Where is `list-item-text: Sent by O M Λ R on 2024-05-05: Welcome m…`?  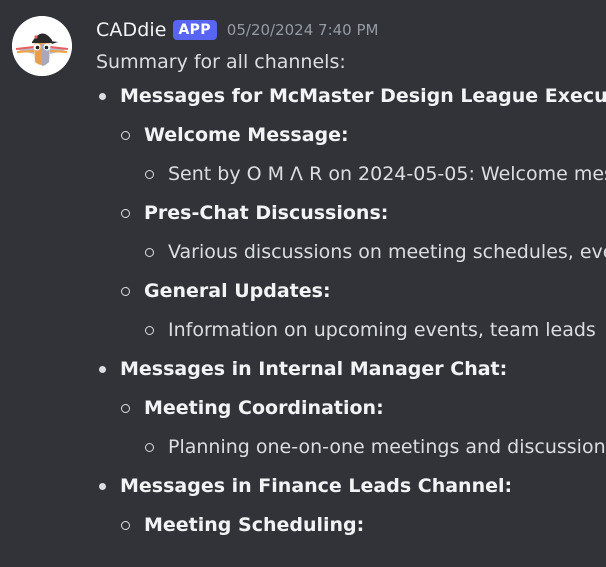
list-item-text: Sent by O M Λ R on 2024-05-05: Welcome m… is located at coordinates (387, 174).